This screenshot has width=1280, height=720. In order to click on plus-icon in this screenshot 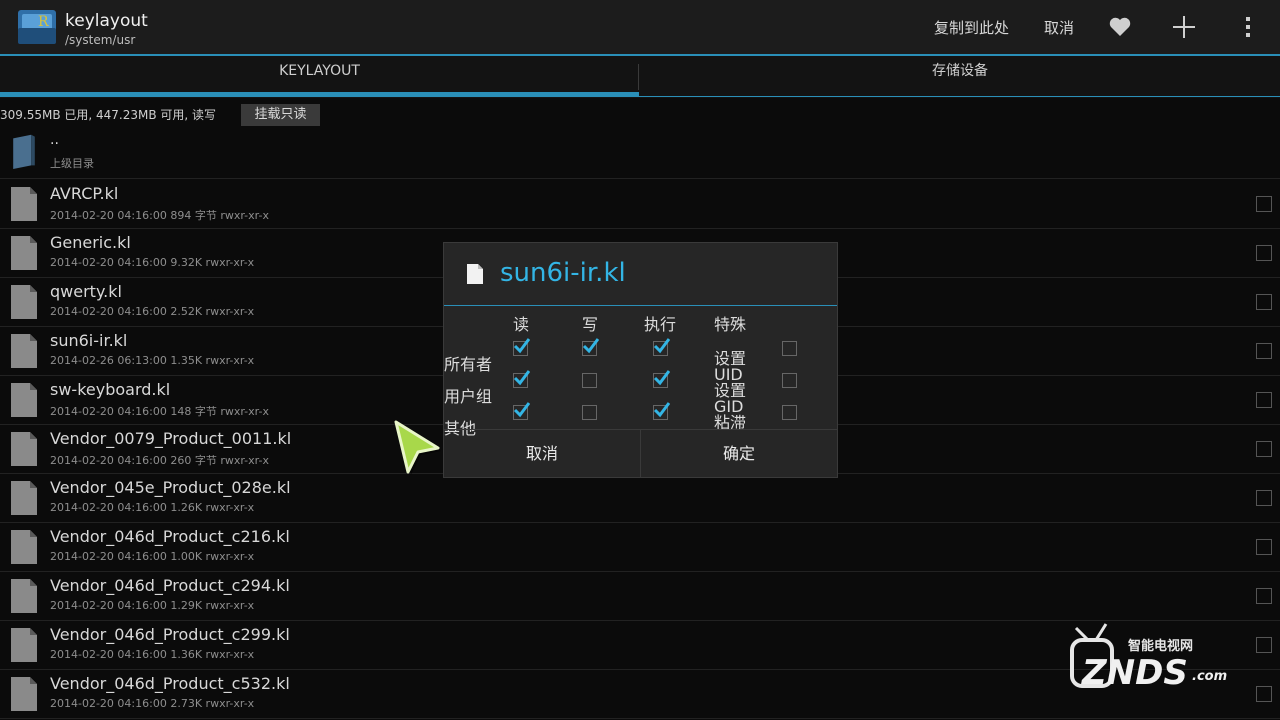, I will do `click(1184, 27)`.